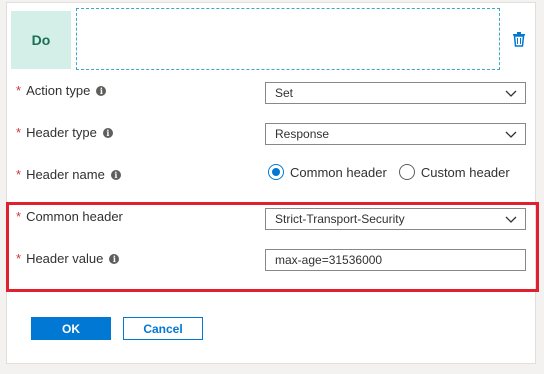 This screenshot has width=544, height=374. I want to click on radio-custom-header-label: Custom header, so click(465, 172).